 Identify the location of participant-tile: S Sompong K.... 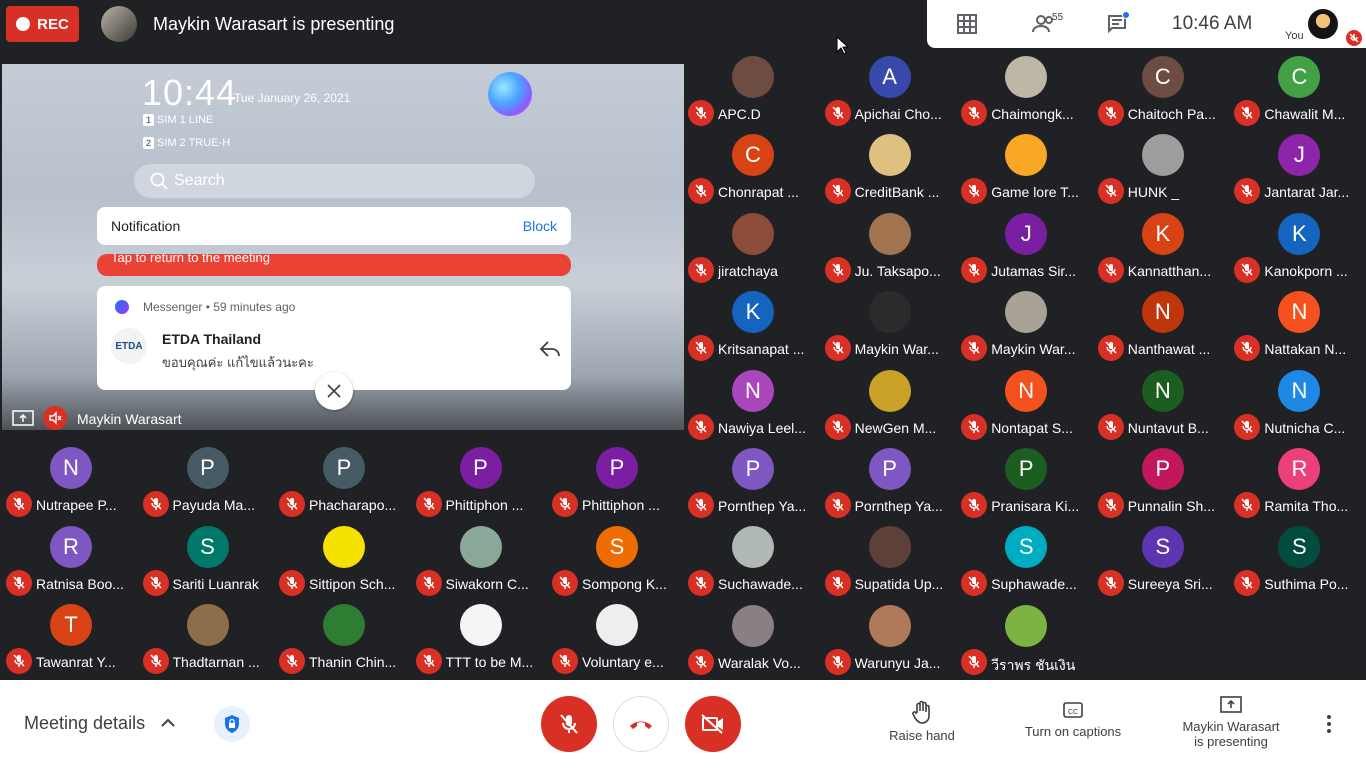
(616, 559).